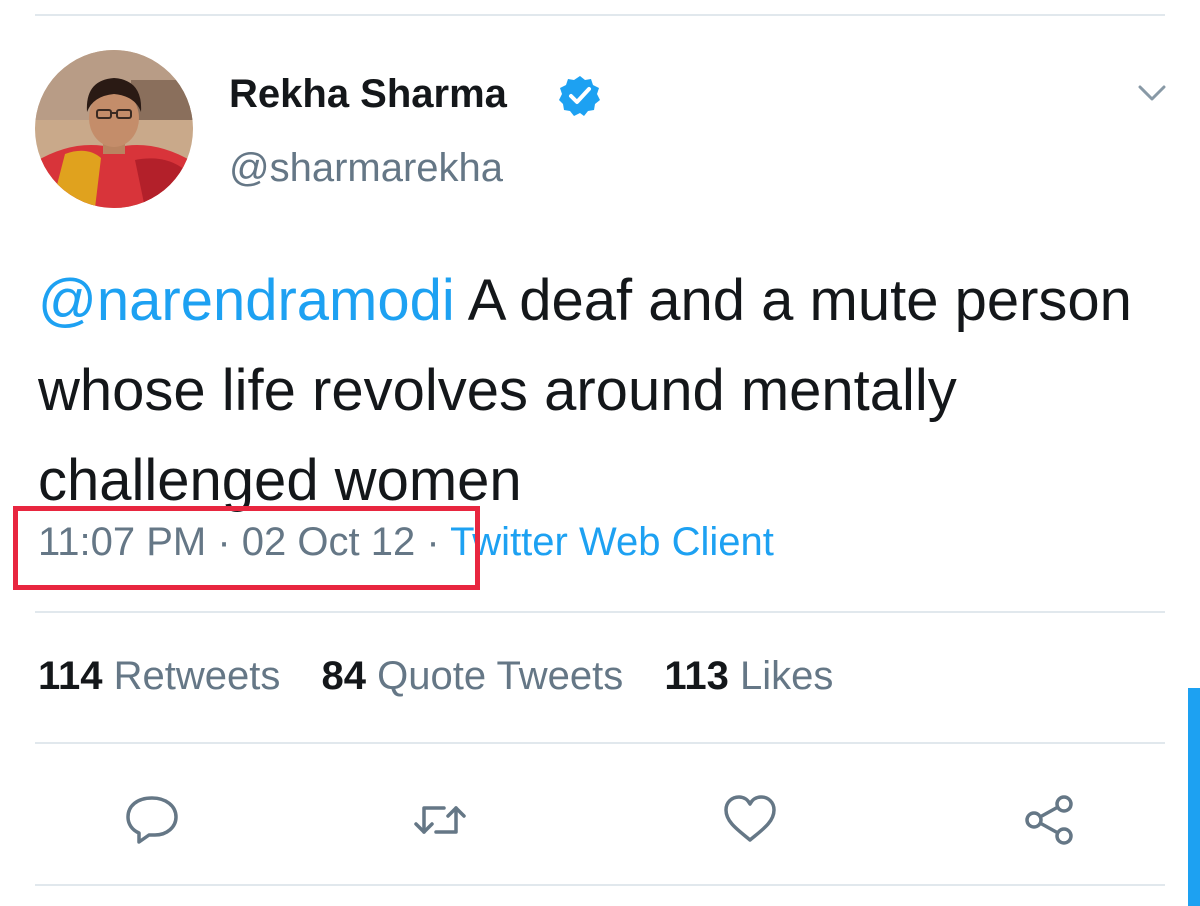  I want to click on quote-tweets-stat: 84 Quote Tweets, so click(473, 676).